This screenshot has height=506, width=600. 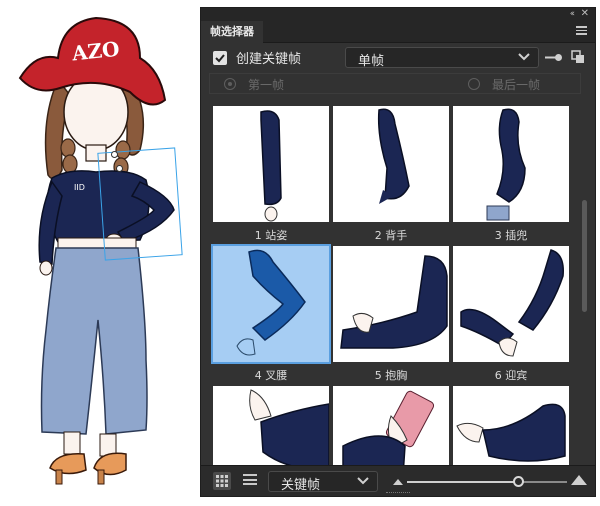 What do you see at coordinates (474, 84) in the screenshot?
I see `last-frame-radio` at bounding box center [474, 84].